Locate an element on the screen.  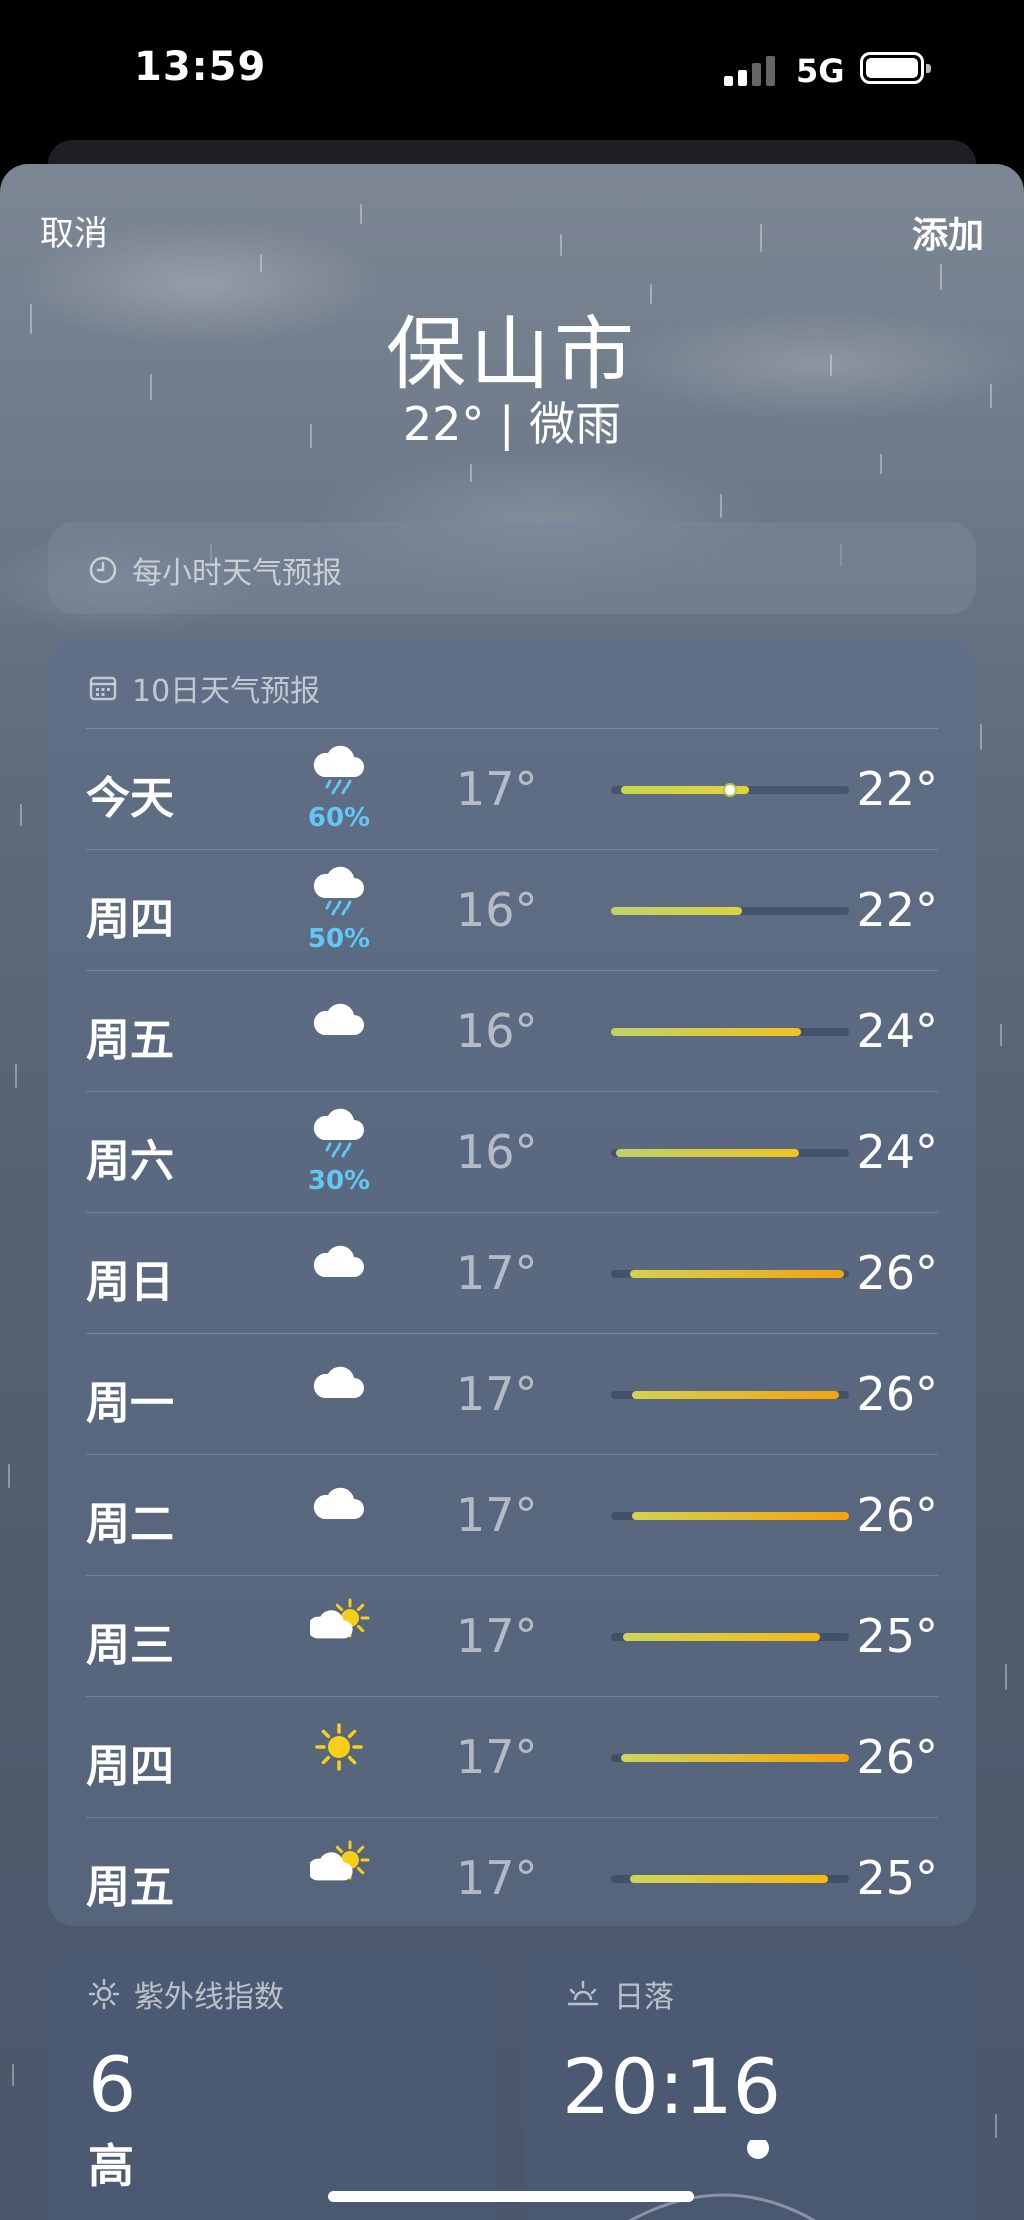
hourly-forecast-title: 每小时天气预报 is located at coordinates (215, 570).